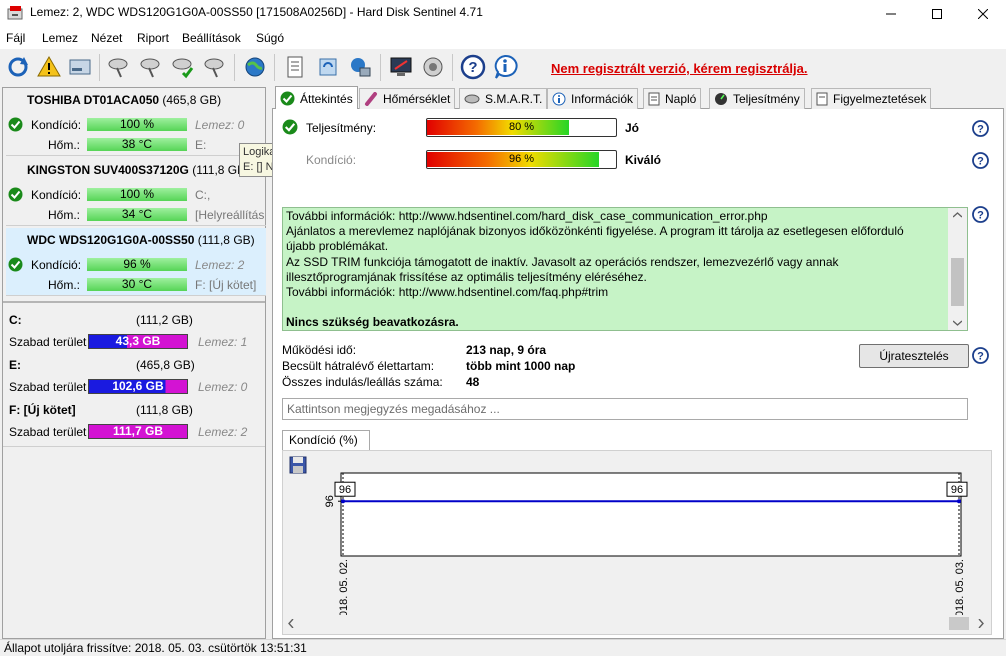  I want to click on sound-button, so click(433, 67).